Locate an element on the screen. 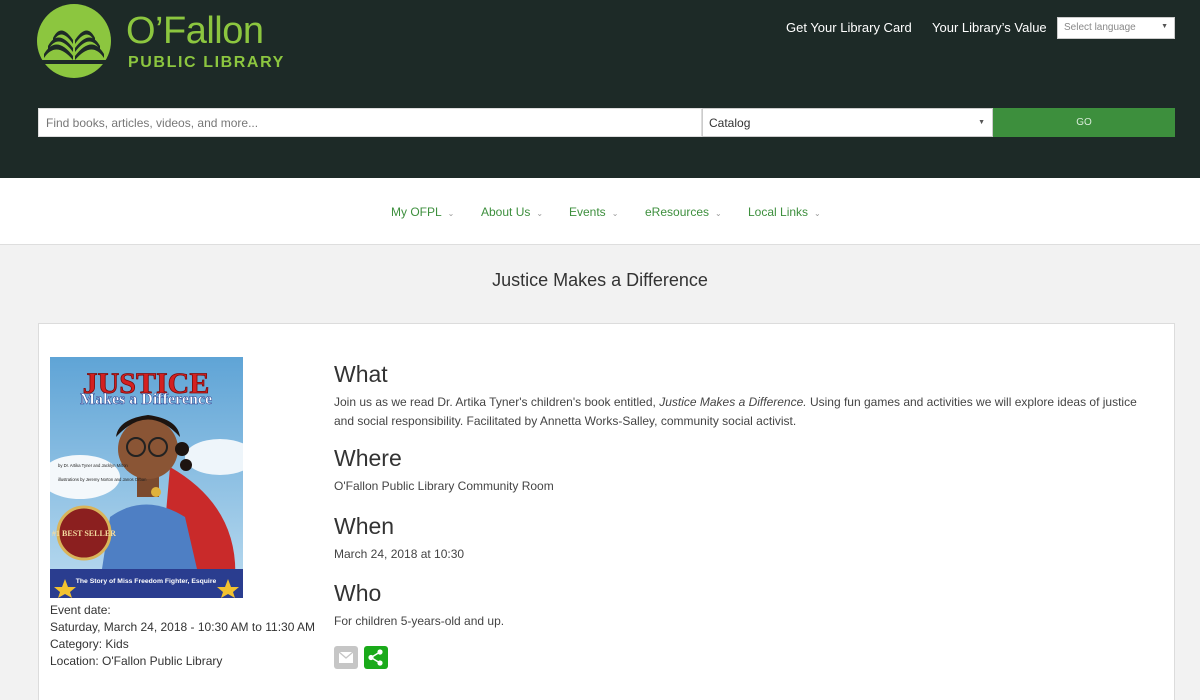 This screenshot has height=700, width=1200. share-button is located at coordinates (376, 657).